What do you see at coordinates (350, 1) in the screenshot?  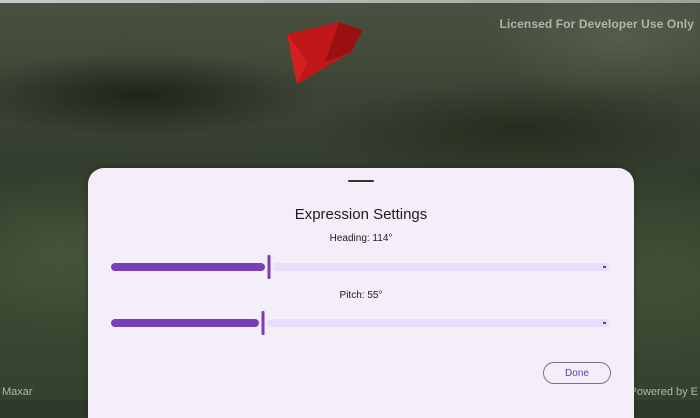 I see `map-top-edge` at bounding box center [350, 1].